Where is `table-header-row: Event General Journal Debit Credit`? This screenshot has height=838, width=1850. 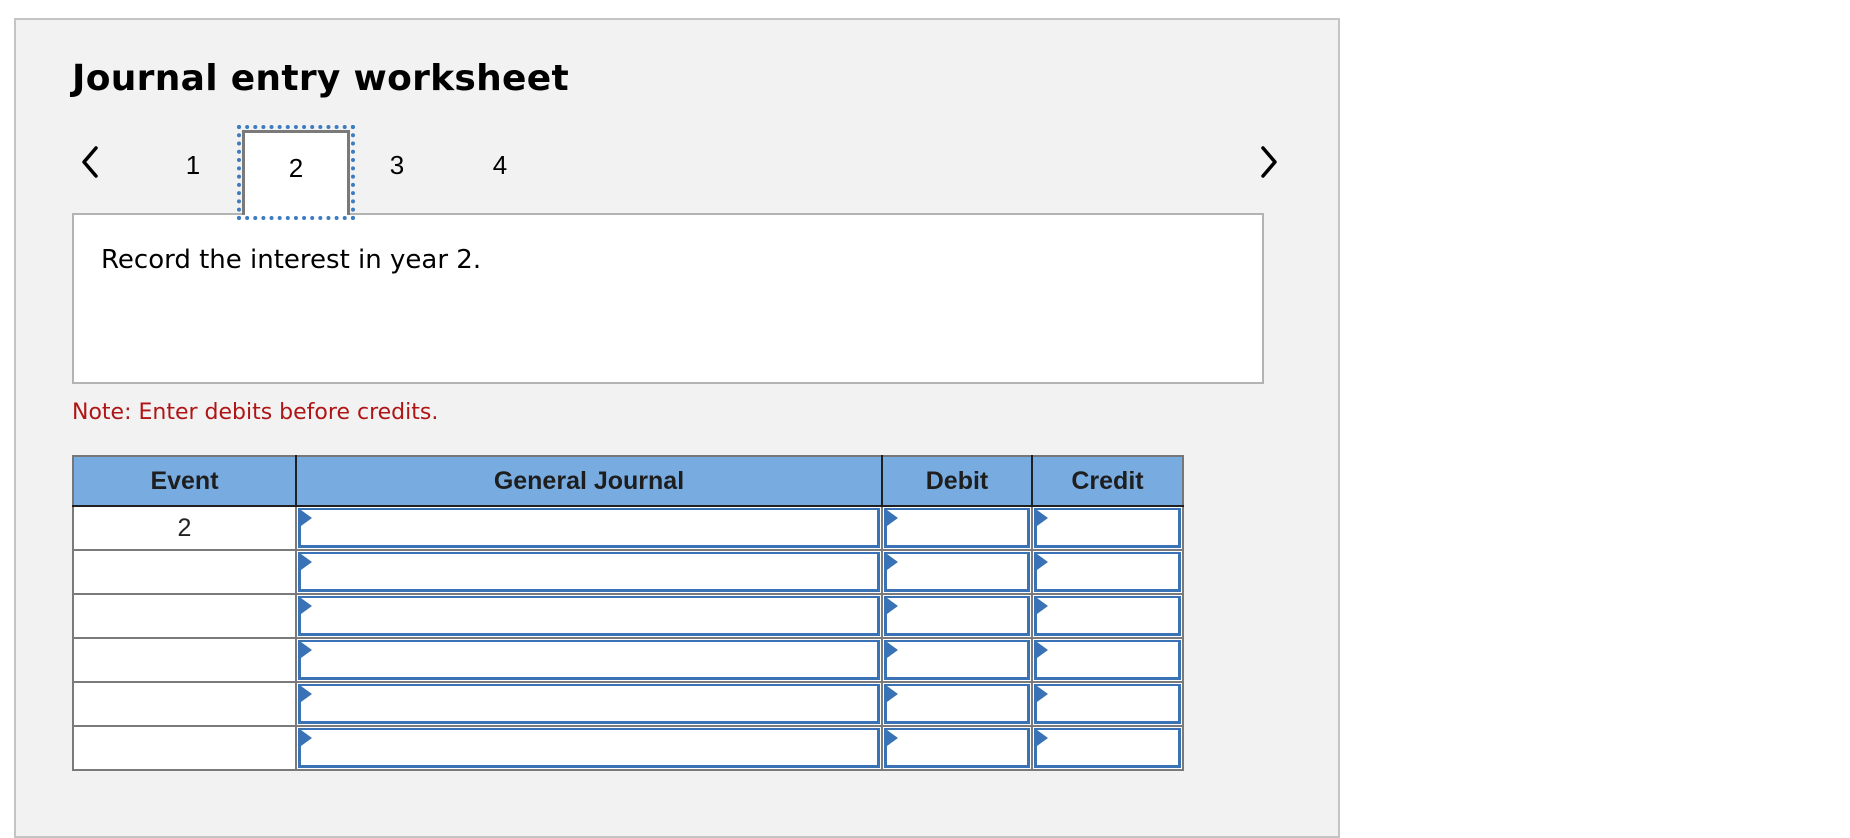 table-header-row: Event General Journal Debit Credit is located at coordinates (628, 481).